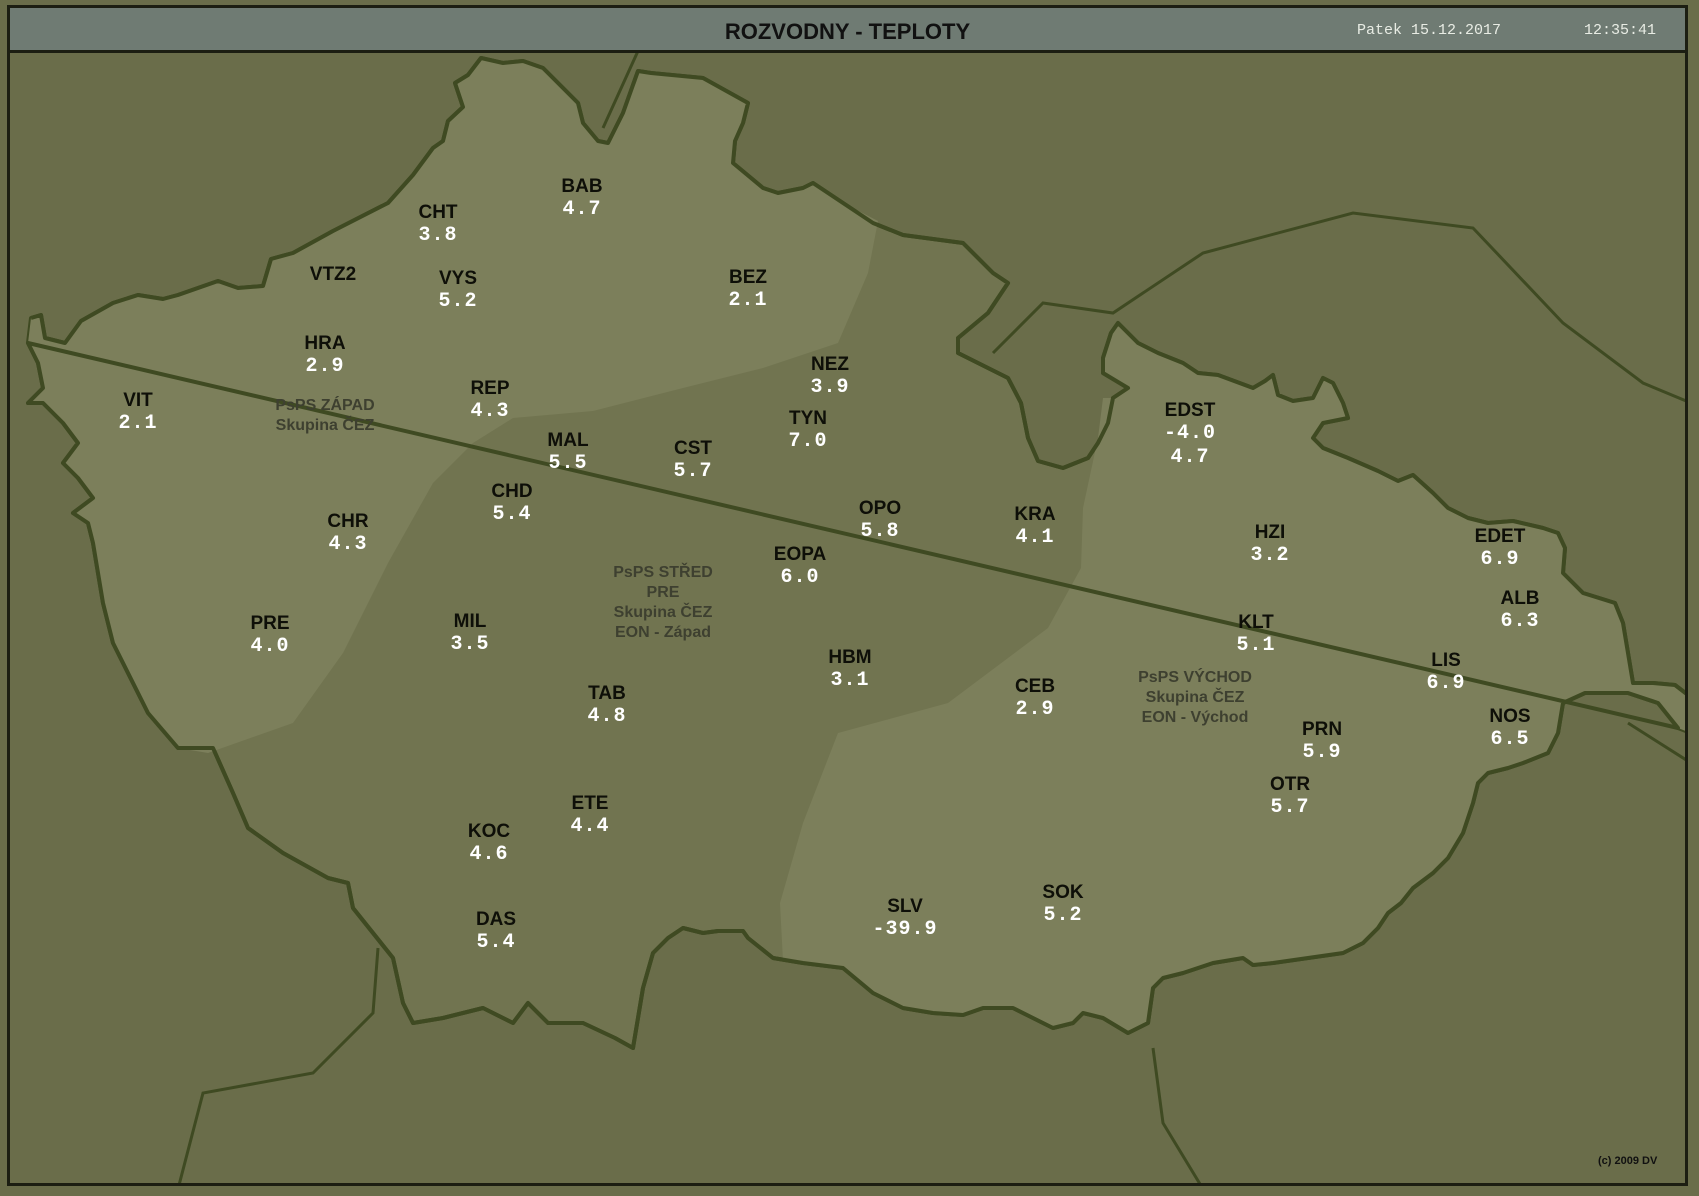 Image resolution: width=1699 pixels, height=1196 pixels. I want to click on station-pre: PRE 4.0, so click(270, 636).